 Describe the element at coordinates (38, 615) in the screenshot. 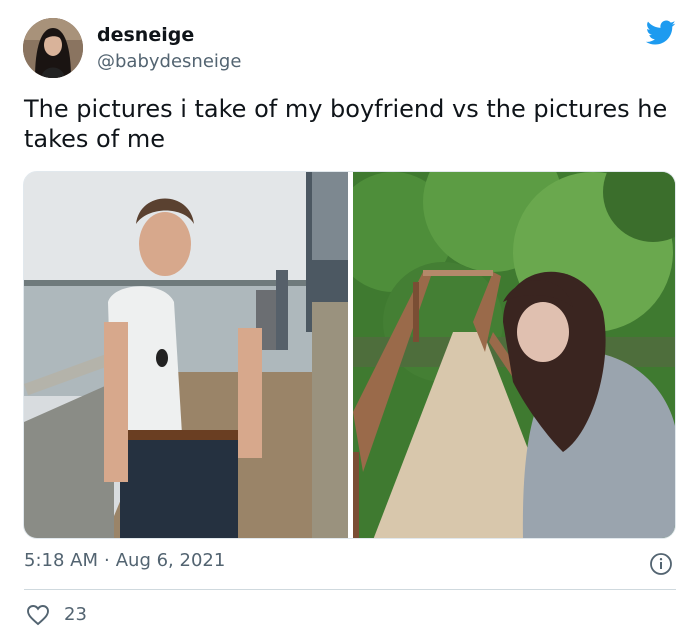

I see `heart-icon` at that location.